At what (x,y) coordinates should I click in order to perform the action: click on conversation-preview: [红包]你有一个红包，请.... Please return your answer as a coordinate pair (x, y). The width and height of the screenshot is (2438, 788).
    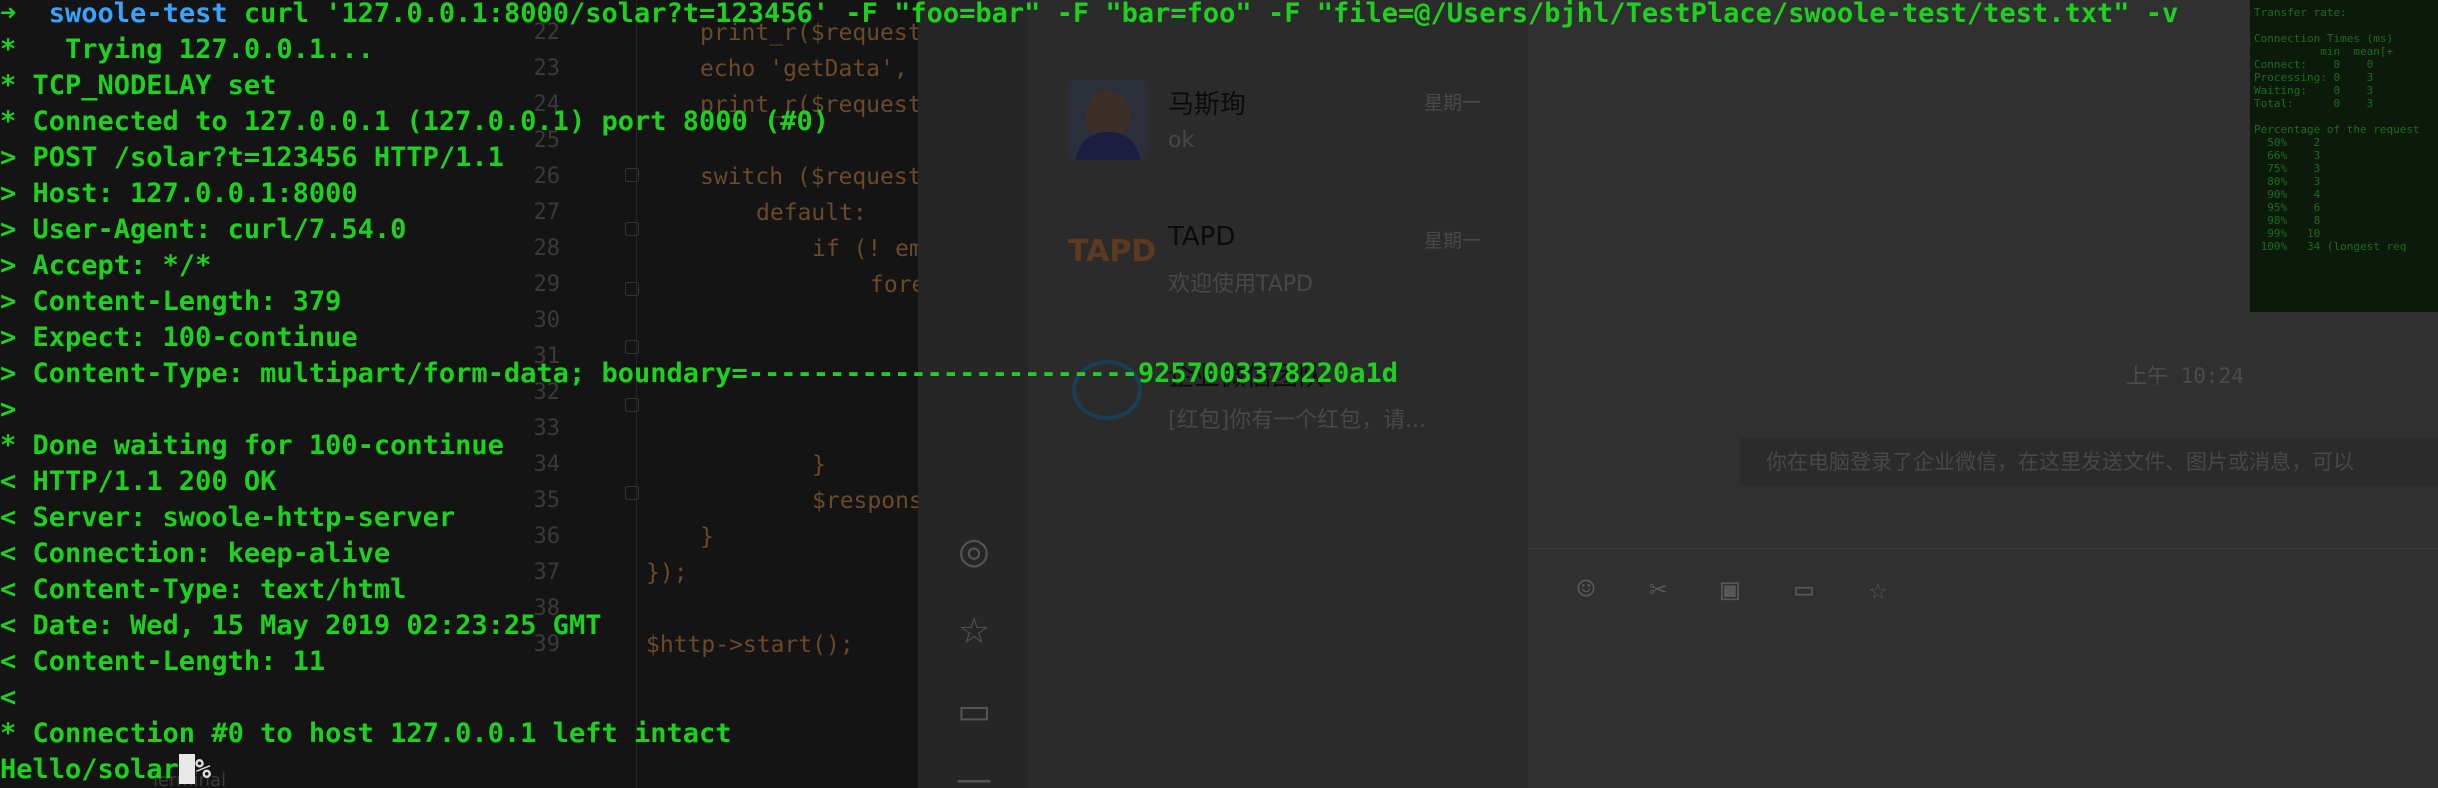
    Looking at the image, I should click on (1297, 420).